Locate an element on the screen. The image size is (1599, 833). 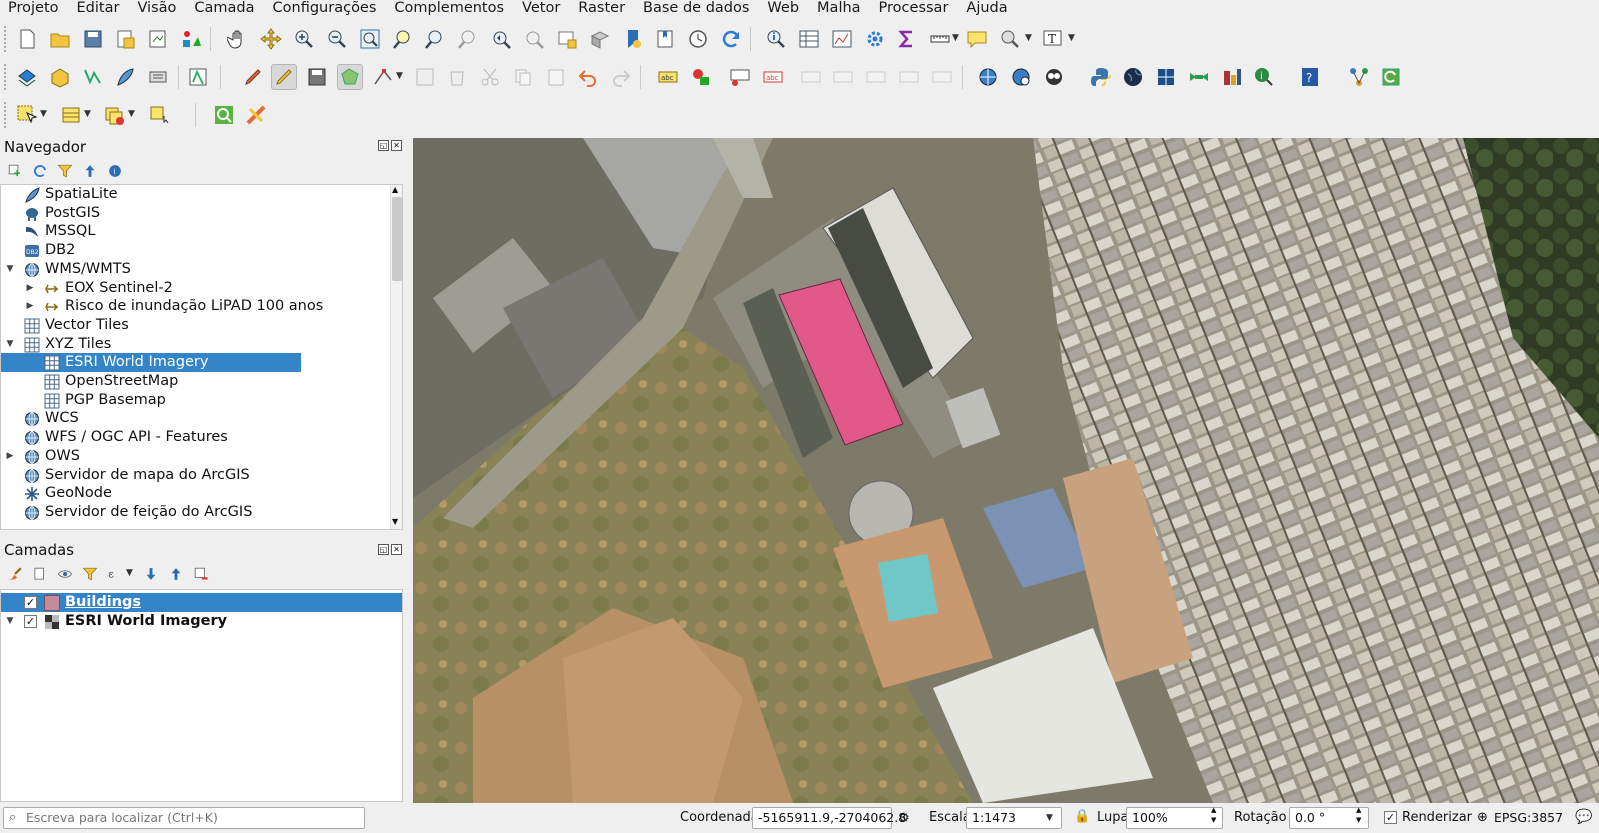
attribute-table-icon is located at coordinates (809, 39).